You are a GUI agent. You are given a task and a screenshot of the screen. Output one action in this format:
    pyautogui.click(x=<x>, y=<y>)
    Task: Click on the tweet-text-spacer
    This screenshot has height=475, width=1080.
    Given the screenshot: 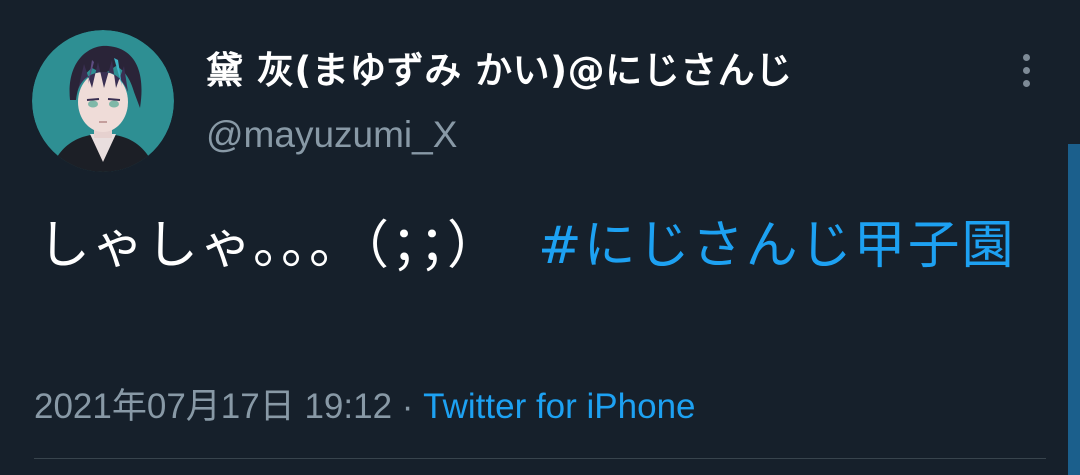 What is the action you would take?
    pyautogui.click(x=519, y=246)
    